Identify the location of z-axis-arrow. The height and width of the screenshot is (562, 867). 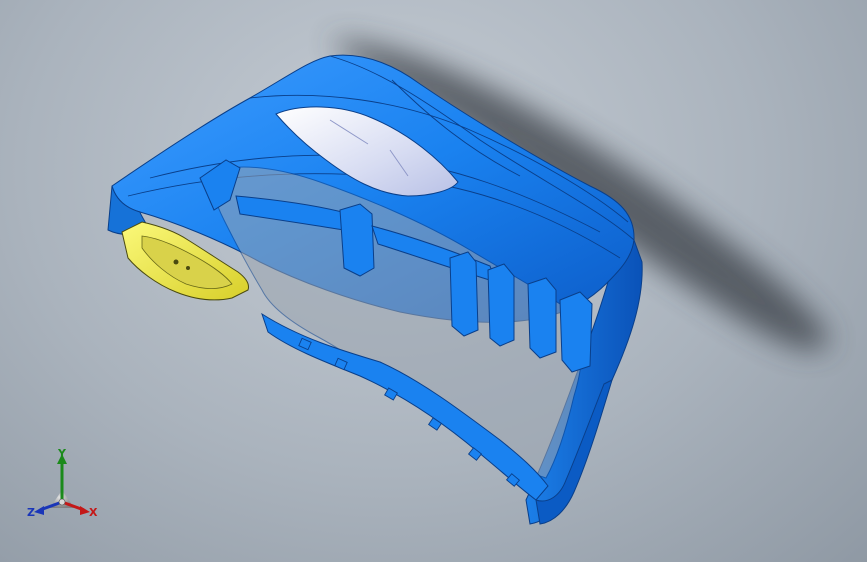
(39, 510).